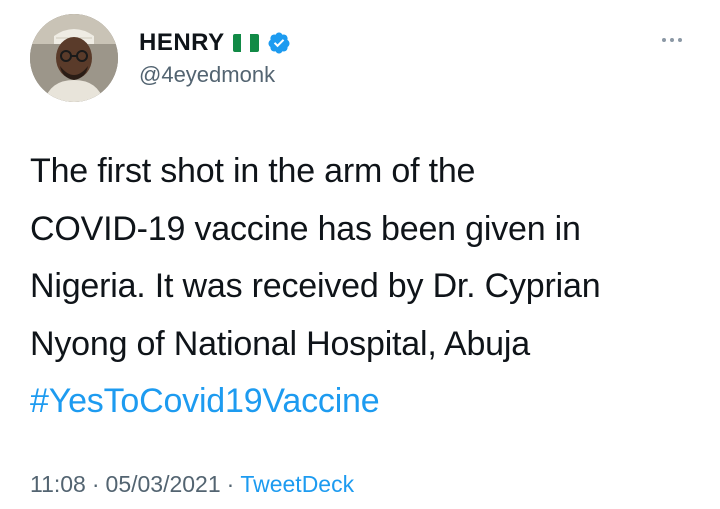 Image resolution: width=720 pixels, height=509 pixels. What do you see at coordinates (280, 343) in the screenshot?
I see `tweet-text-line: Nyong of National Hospital, Abuja` at bounding box center [280, 343].